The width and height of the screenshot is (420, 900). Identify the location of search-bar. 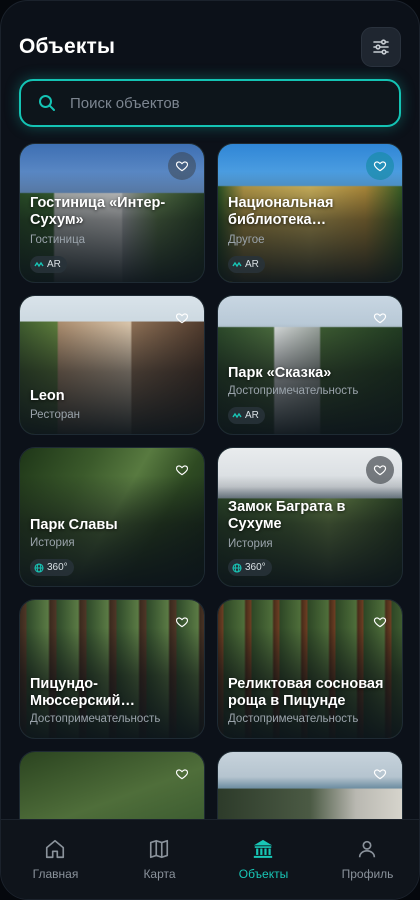
(210, 103).